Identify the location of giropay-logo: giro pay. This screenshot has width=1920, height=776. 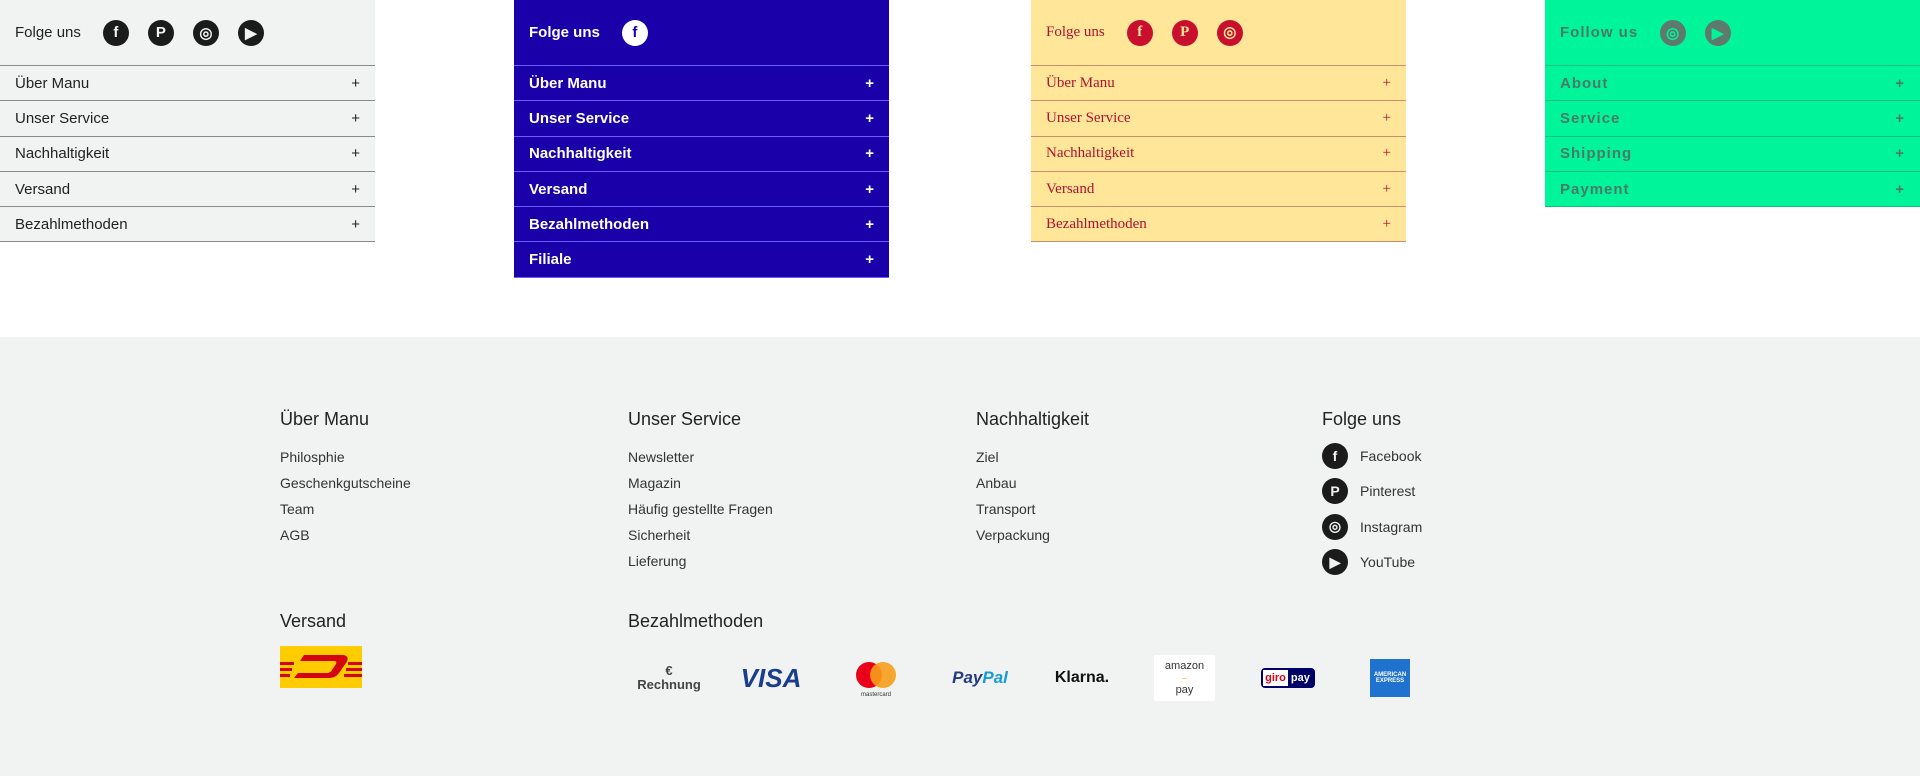
(1288, 678).